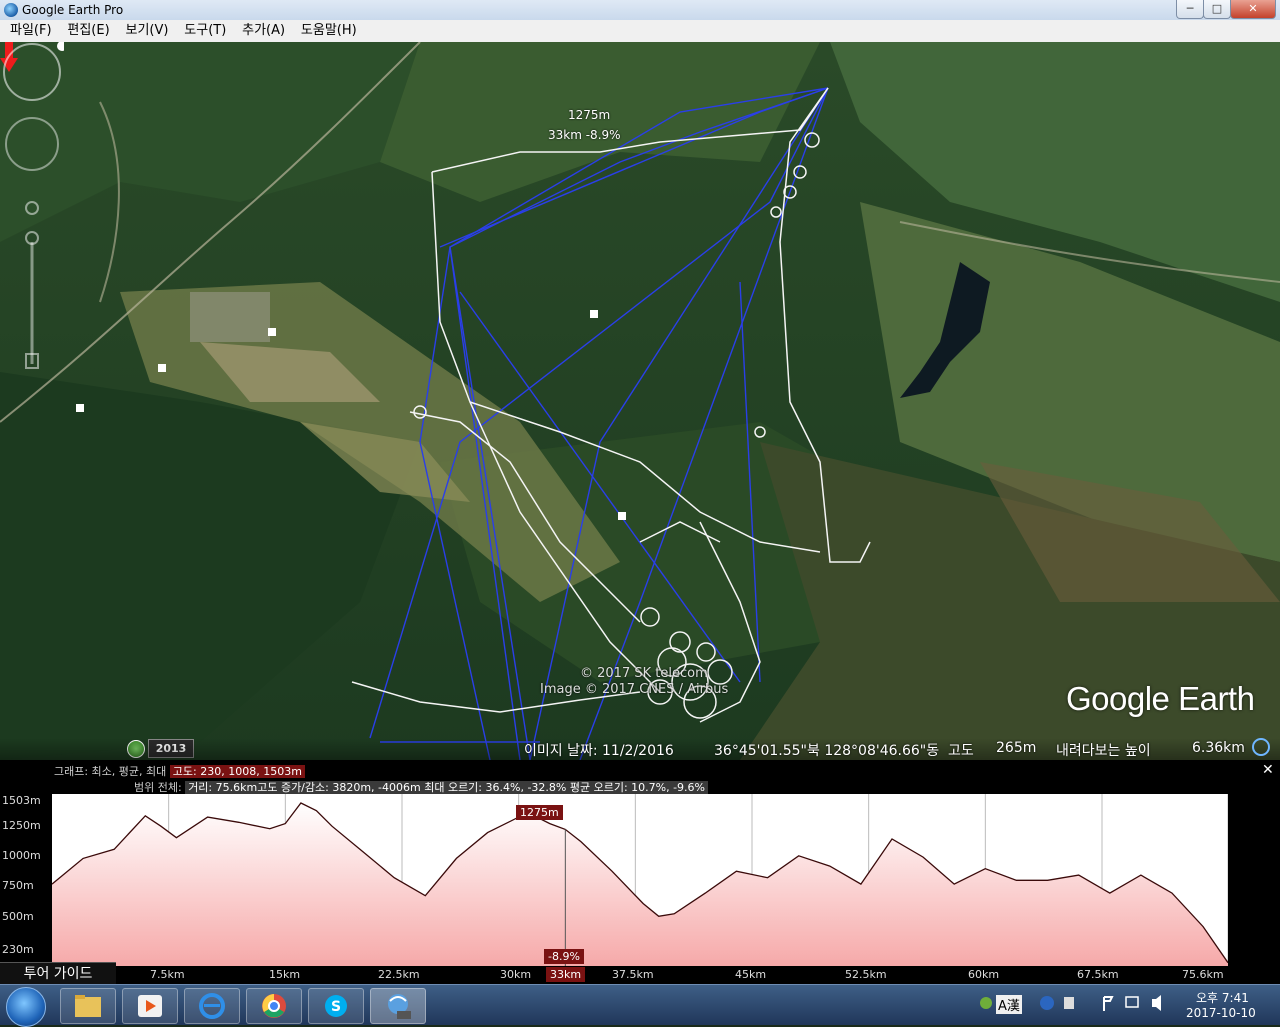 The height and width of the screenshot is (1027, 1280). What do you see at coordinates (73, 10) in the screenshot?
I see `window-title: Google Earth Pro` at bounding box center [73, 10].